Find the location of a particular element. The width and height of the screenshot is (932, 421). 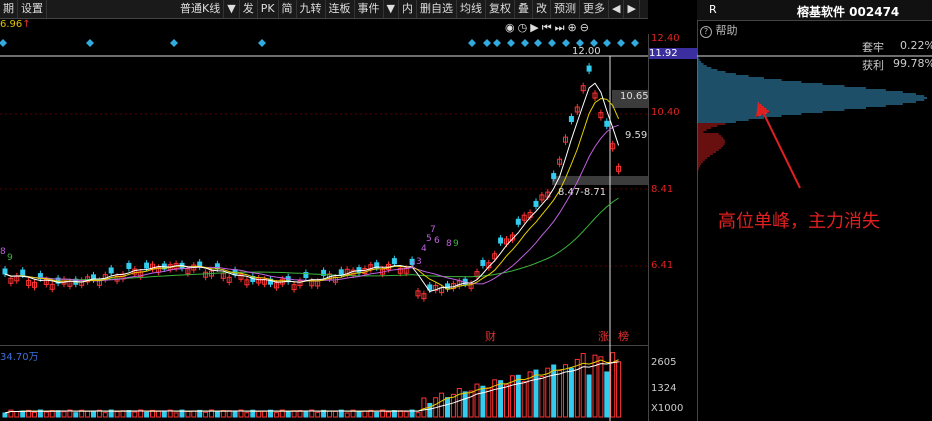

toolbar-settings: 设置 is located at coordinates (32, 9).